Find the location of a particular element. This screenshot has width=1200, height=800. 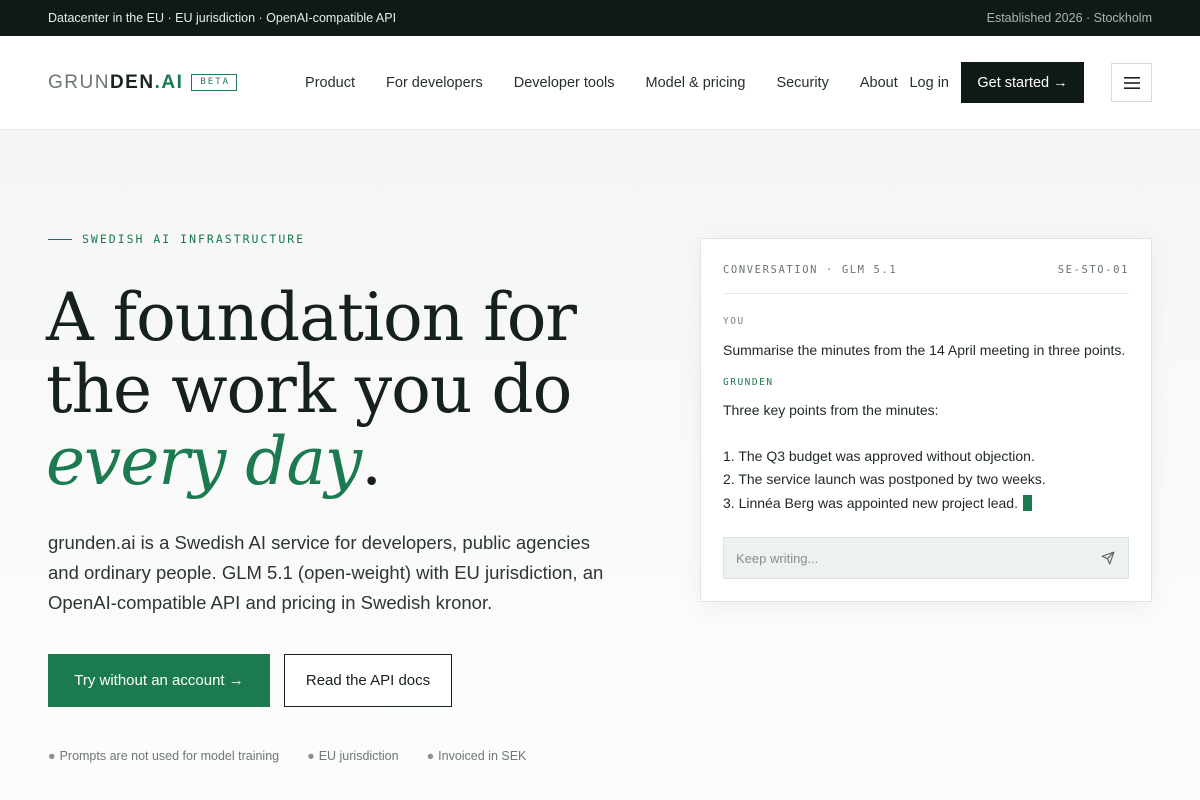

menu-button is located at coordinates (1131, 82).